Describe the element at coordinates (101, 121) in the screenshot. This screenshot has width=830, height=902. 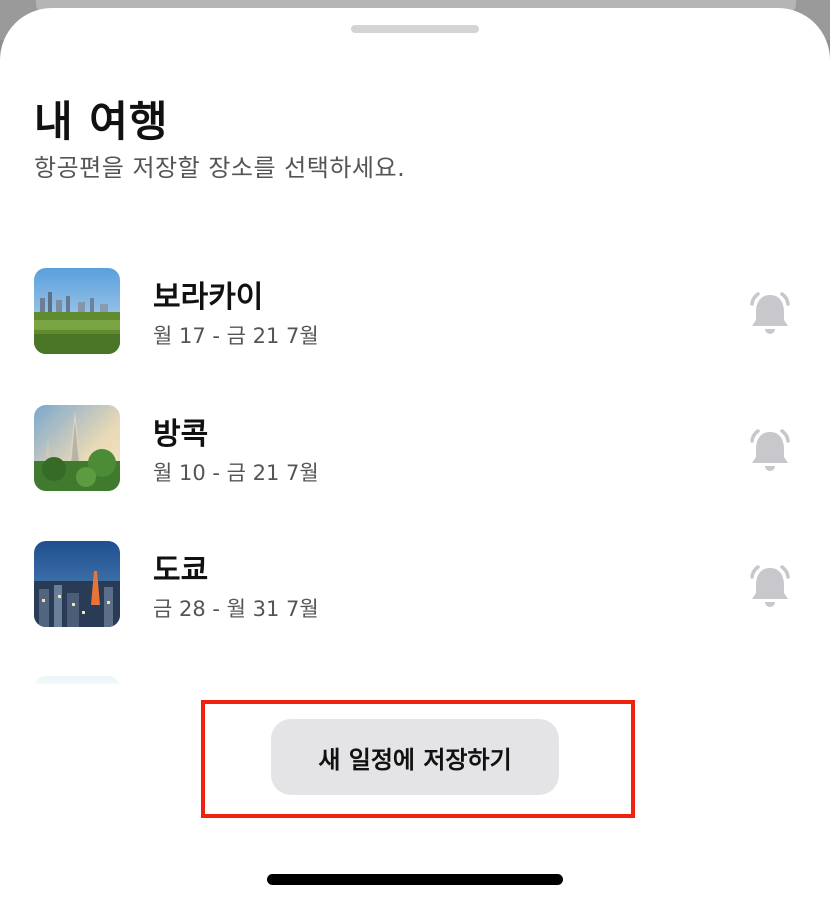
I see `sheet-title: 내 여행` at that location.